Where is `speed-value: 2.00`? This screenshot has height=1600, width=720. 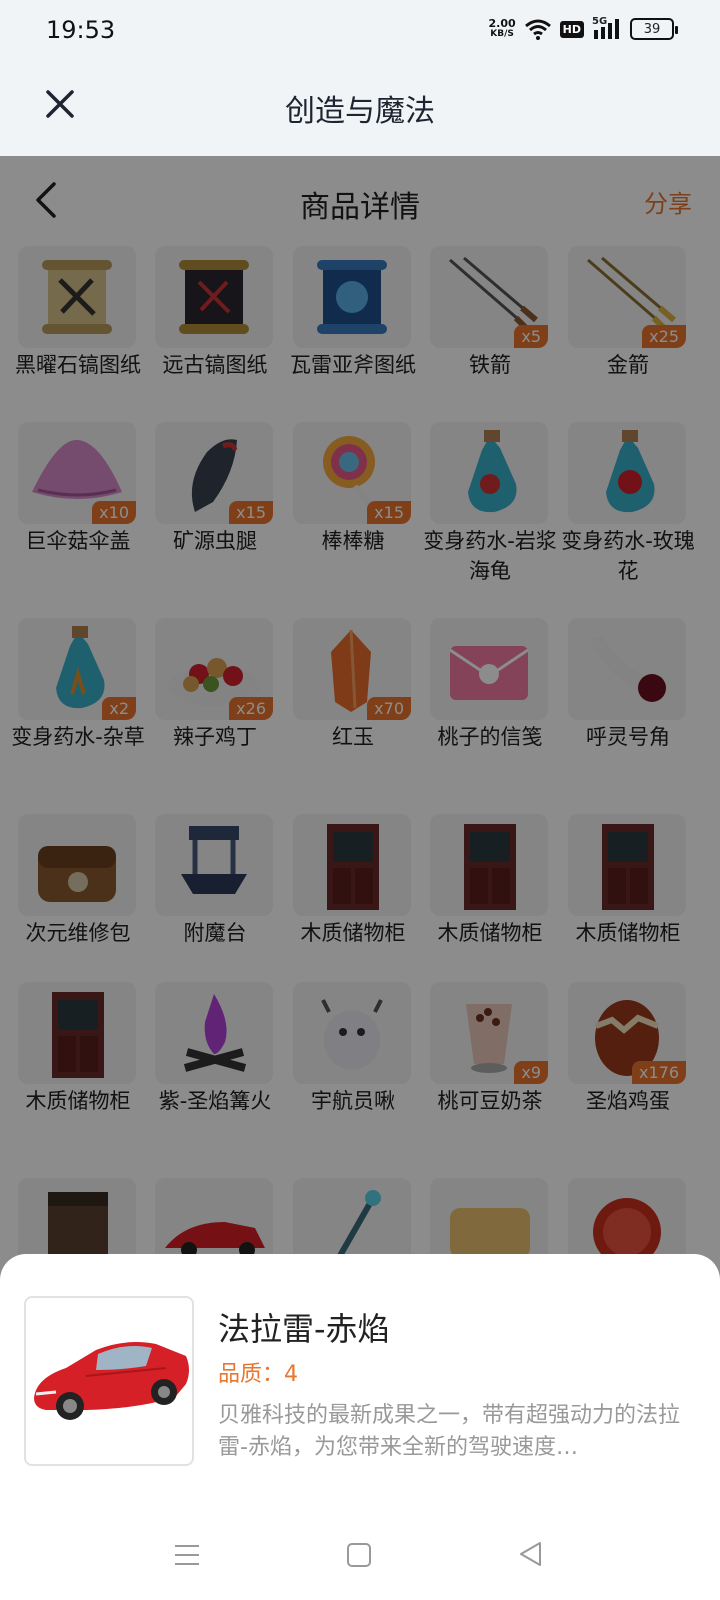
speed-value: 2.00 is located at coordinates (502, 23).